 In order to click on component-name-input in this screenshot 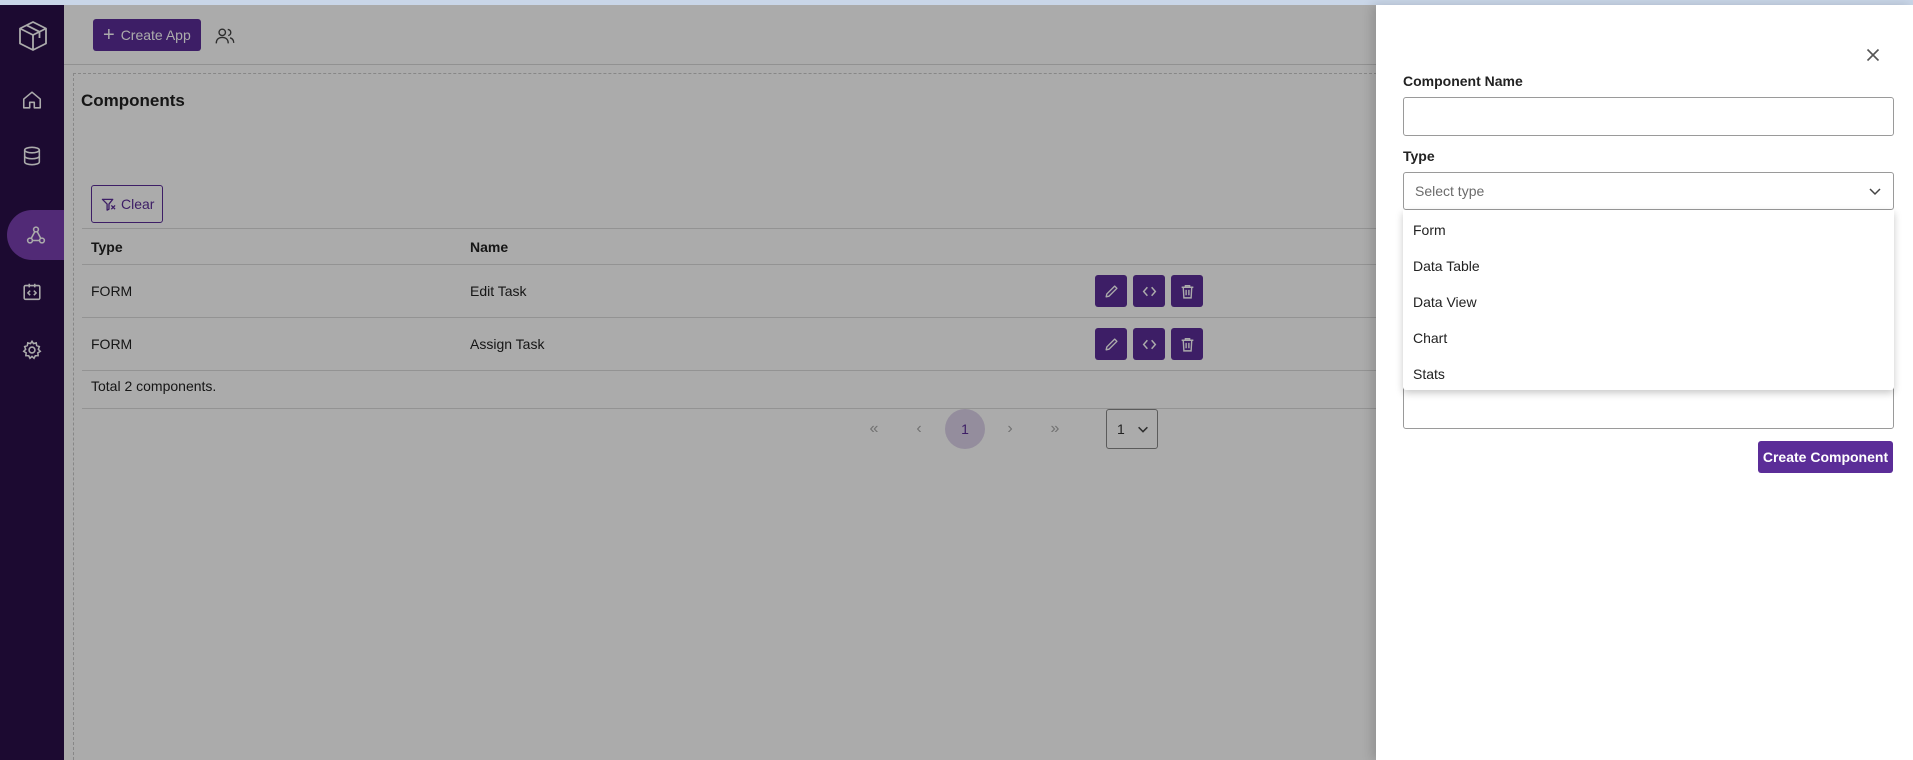, I will do `click(1648, 116)`.